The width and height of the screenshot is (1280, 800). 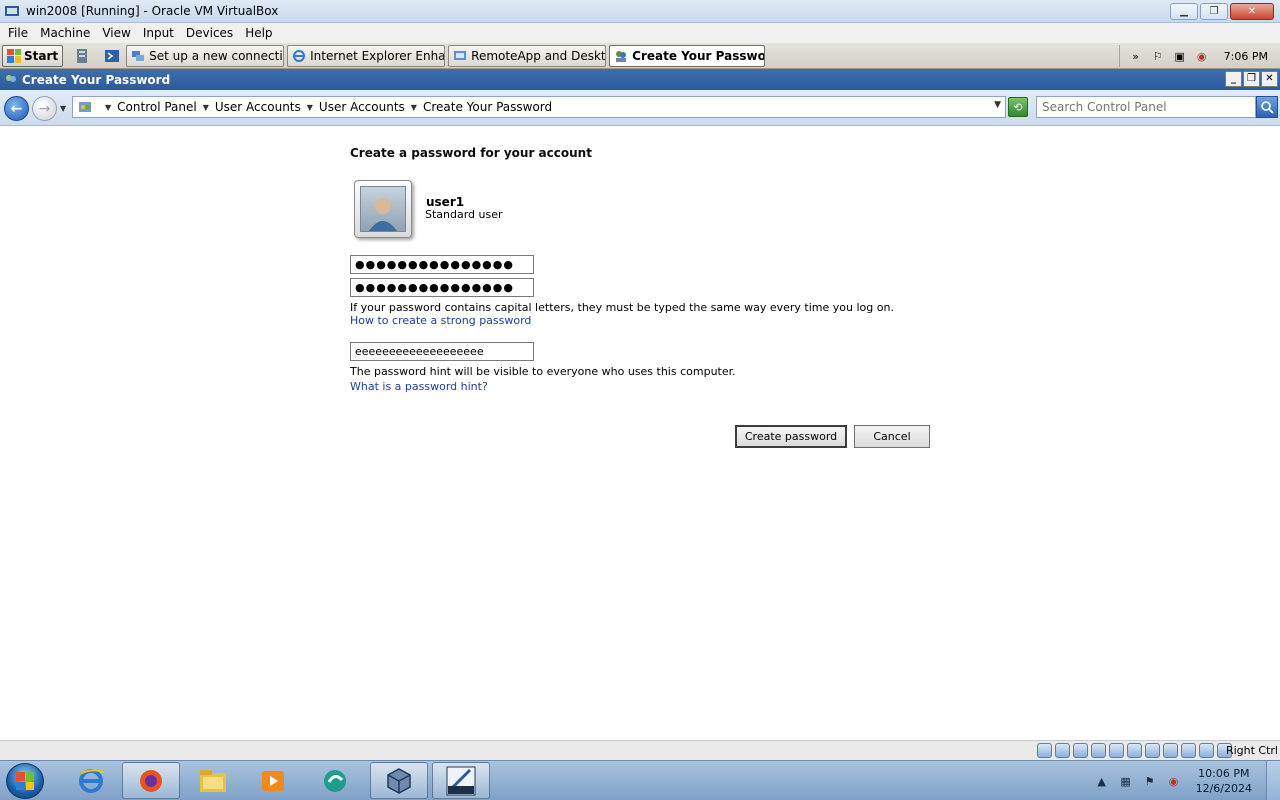 I want to click on powershell-icon, so click(x=112, y=56).